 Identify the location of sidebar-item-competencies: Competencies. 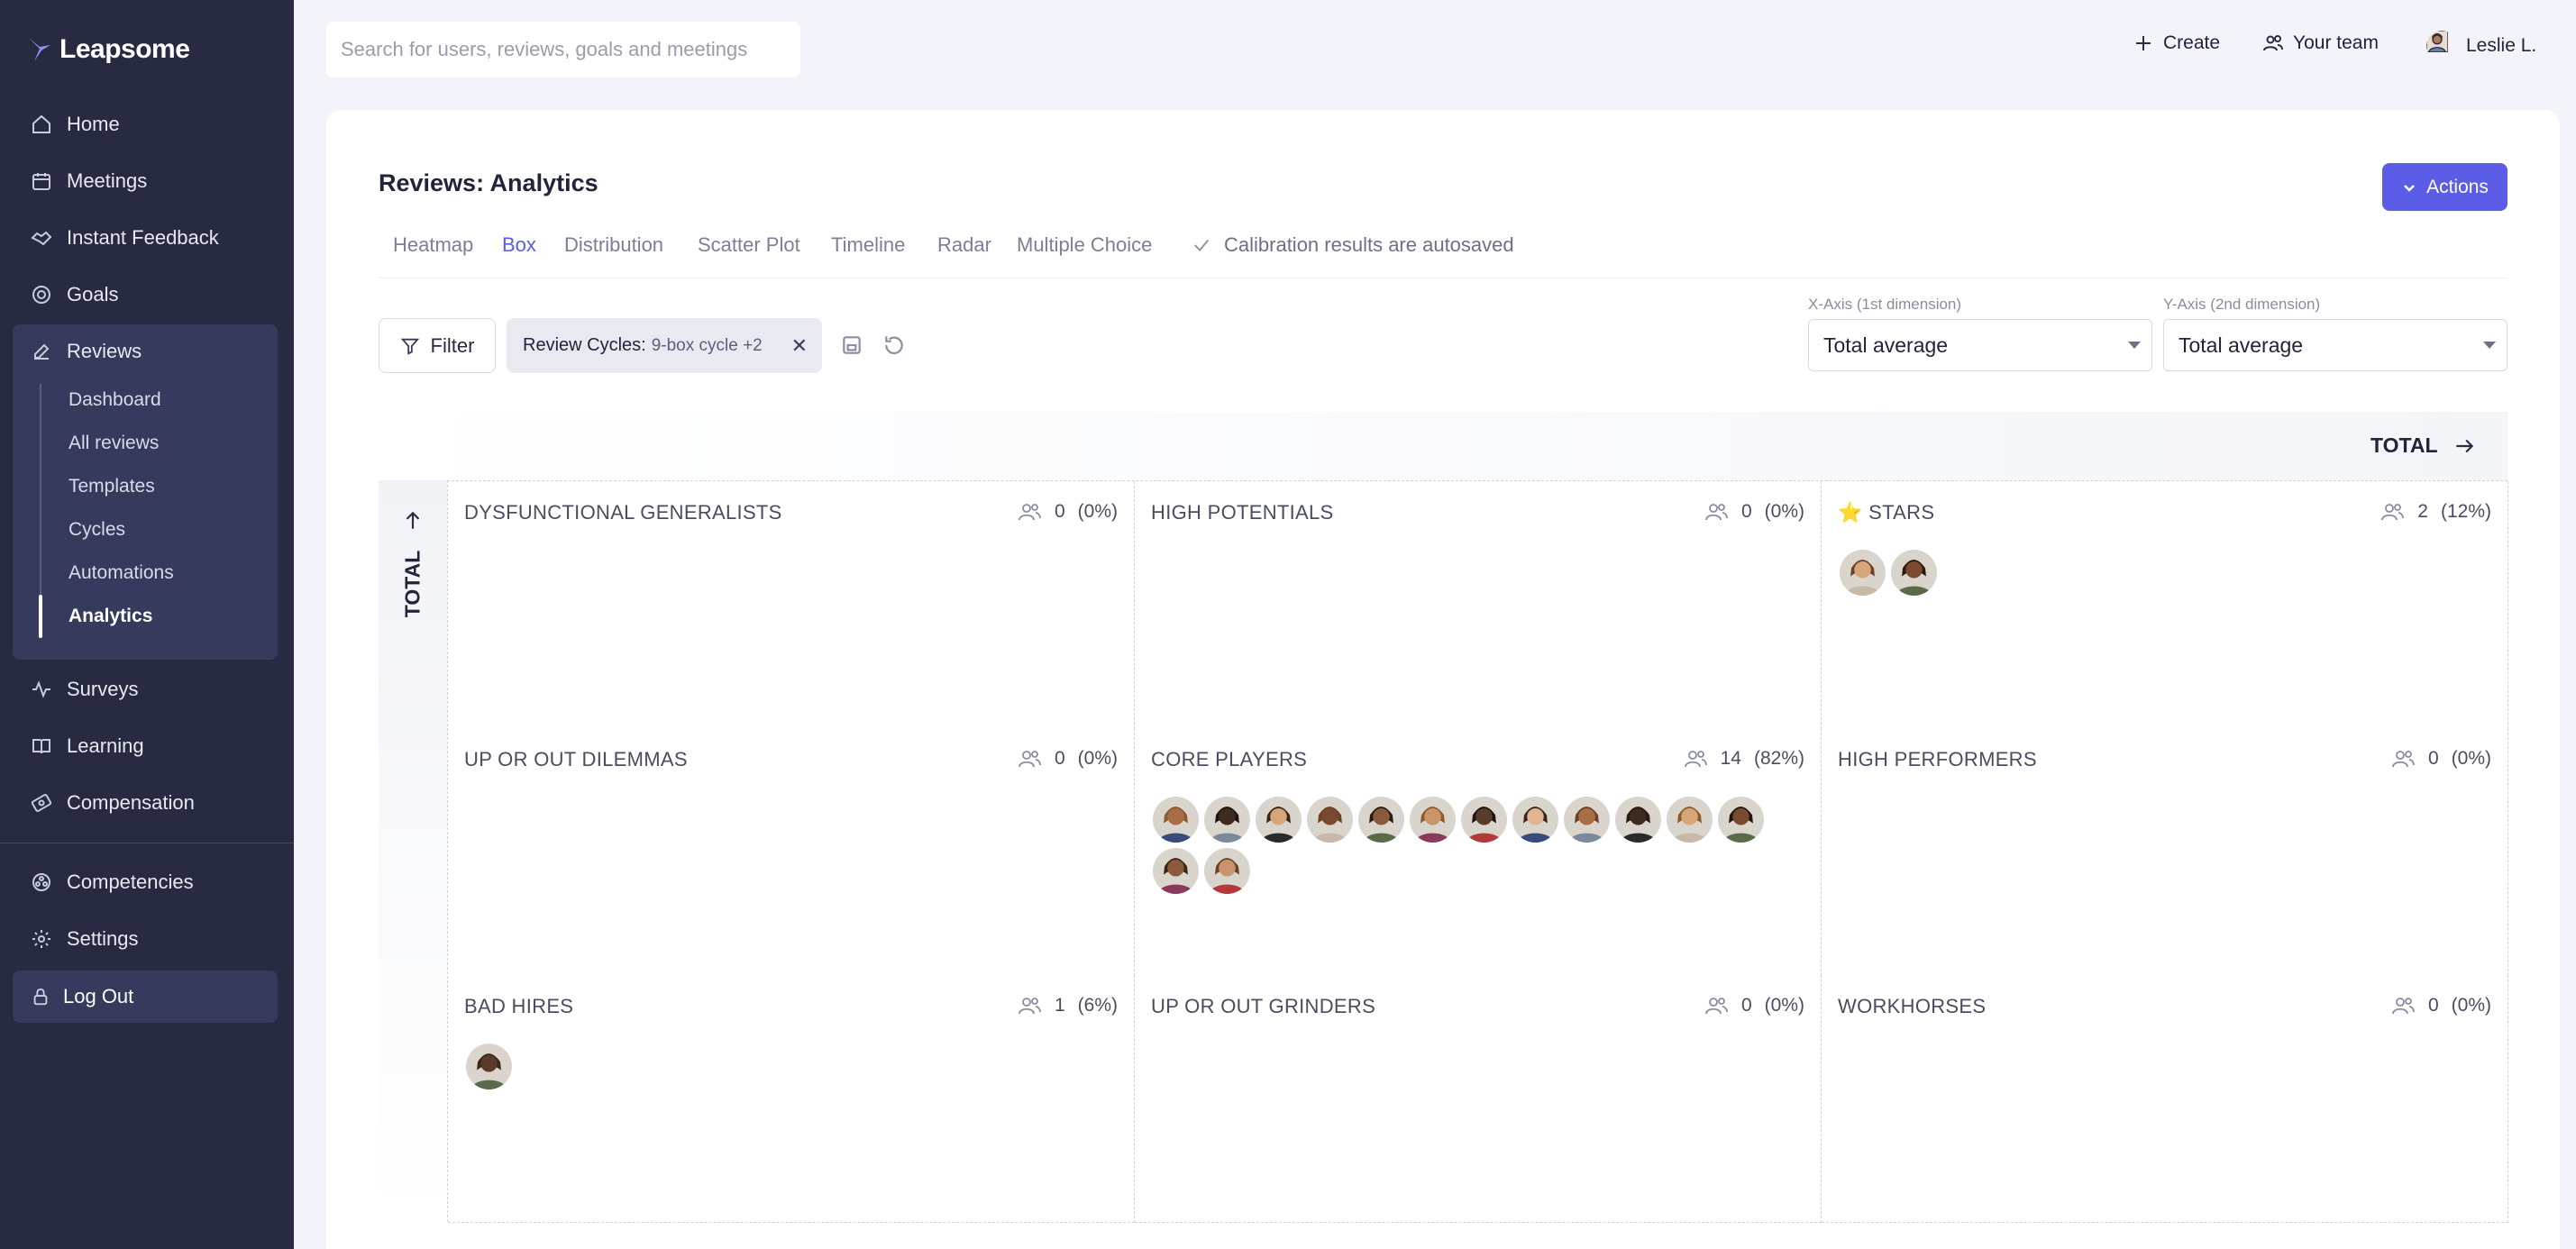
(112, 882).